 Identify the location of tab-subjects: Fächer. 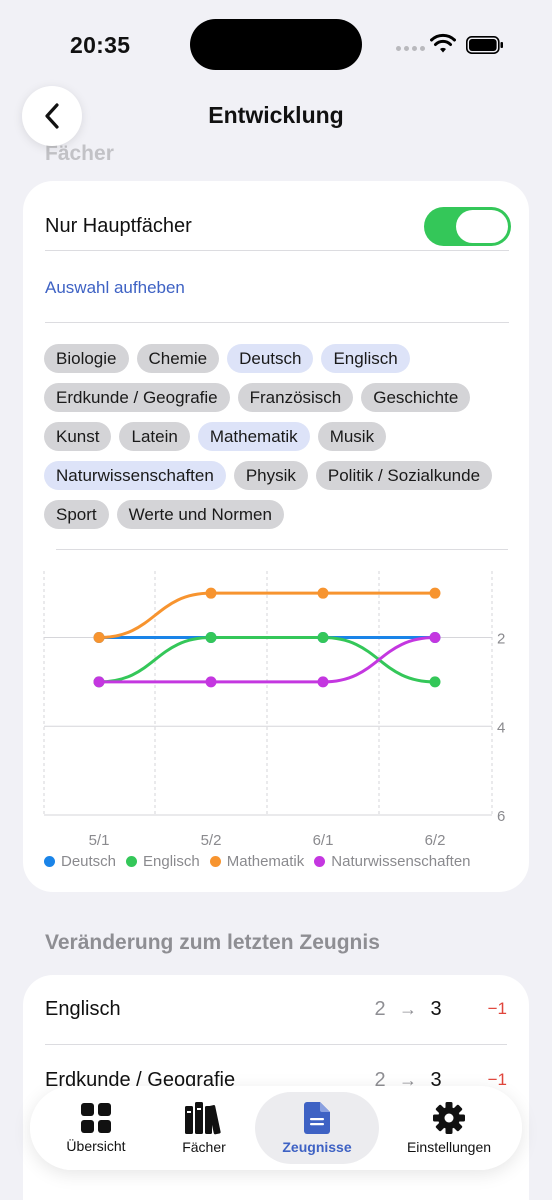
(204, 1128).